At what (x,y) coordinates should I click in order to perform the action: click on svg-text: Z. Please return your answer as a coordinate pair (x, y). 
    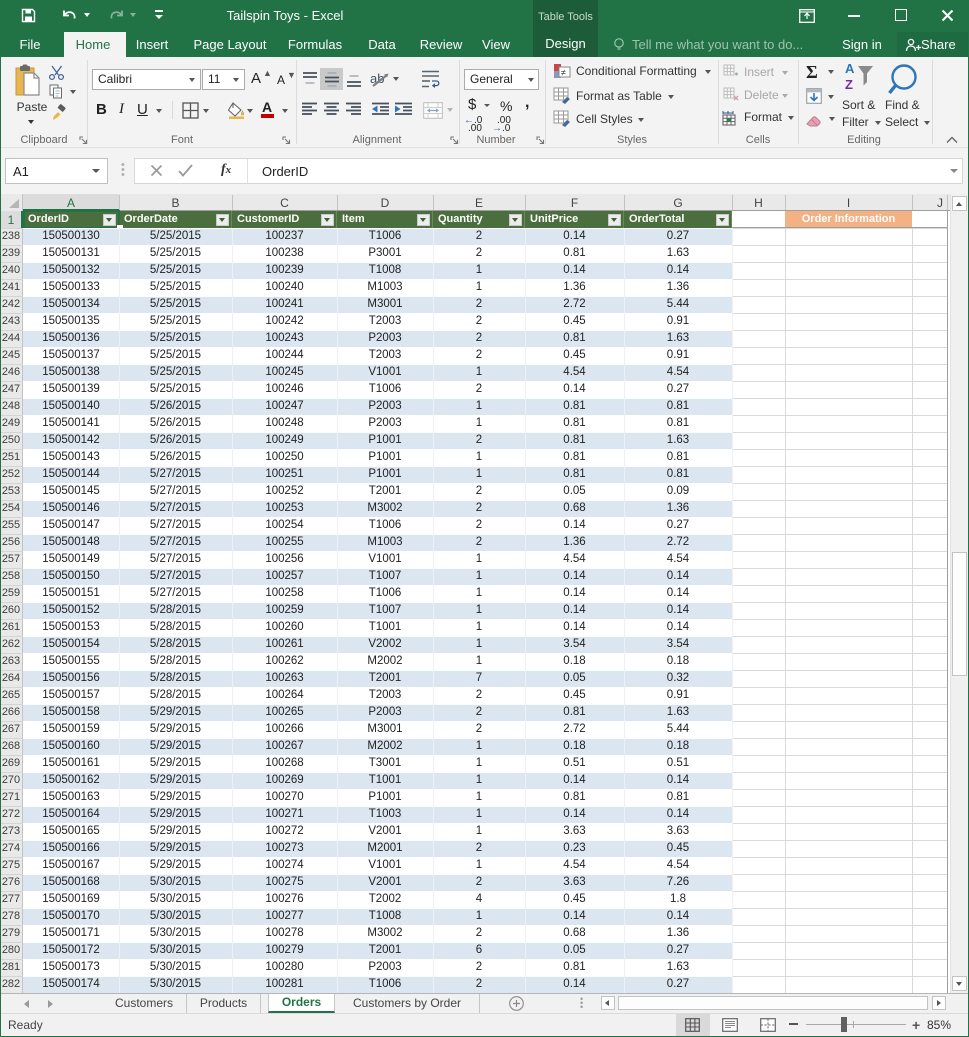
    Looking at the image, I should click on (849, 84).